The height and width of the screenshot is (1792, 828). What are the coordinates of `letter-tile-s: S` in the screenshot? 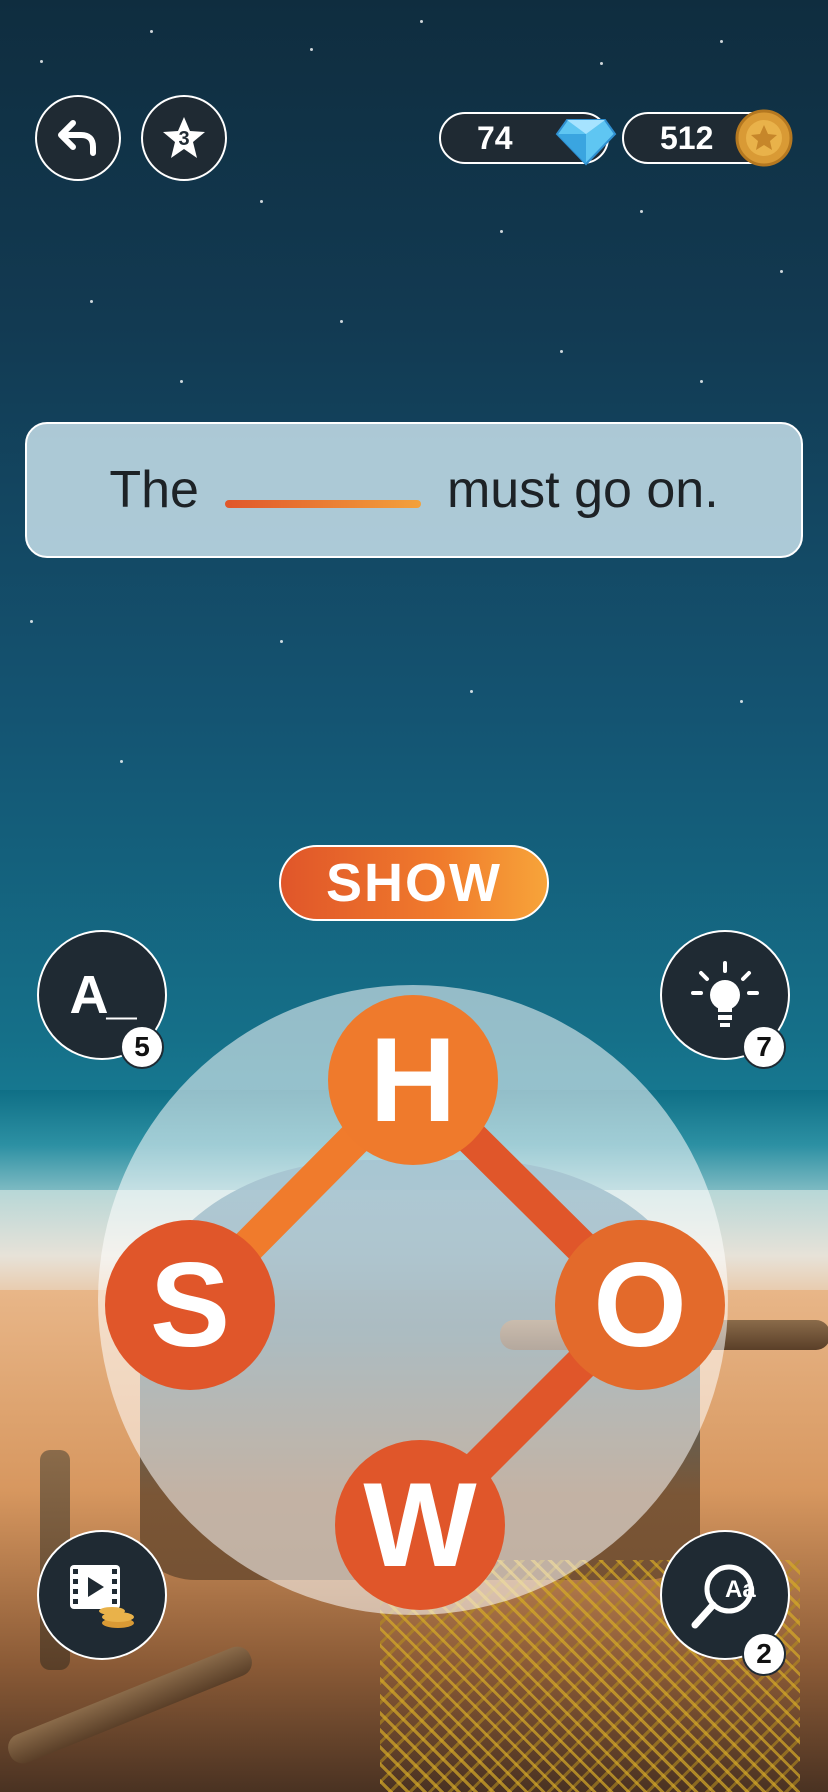 It's located at (190, 1305).